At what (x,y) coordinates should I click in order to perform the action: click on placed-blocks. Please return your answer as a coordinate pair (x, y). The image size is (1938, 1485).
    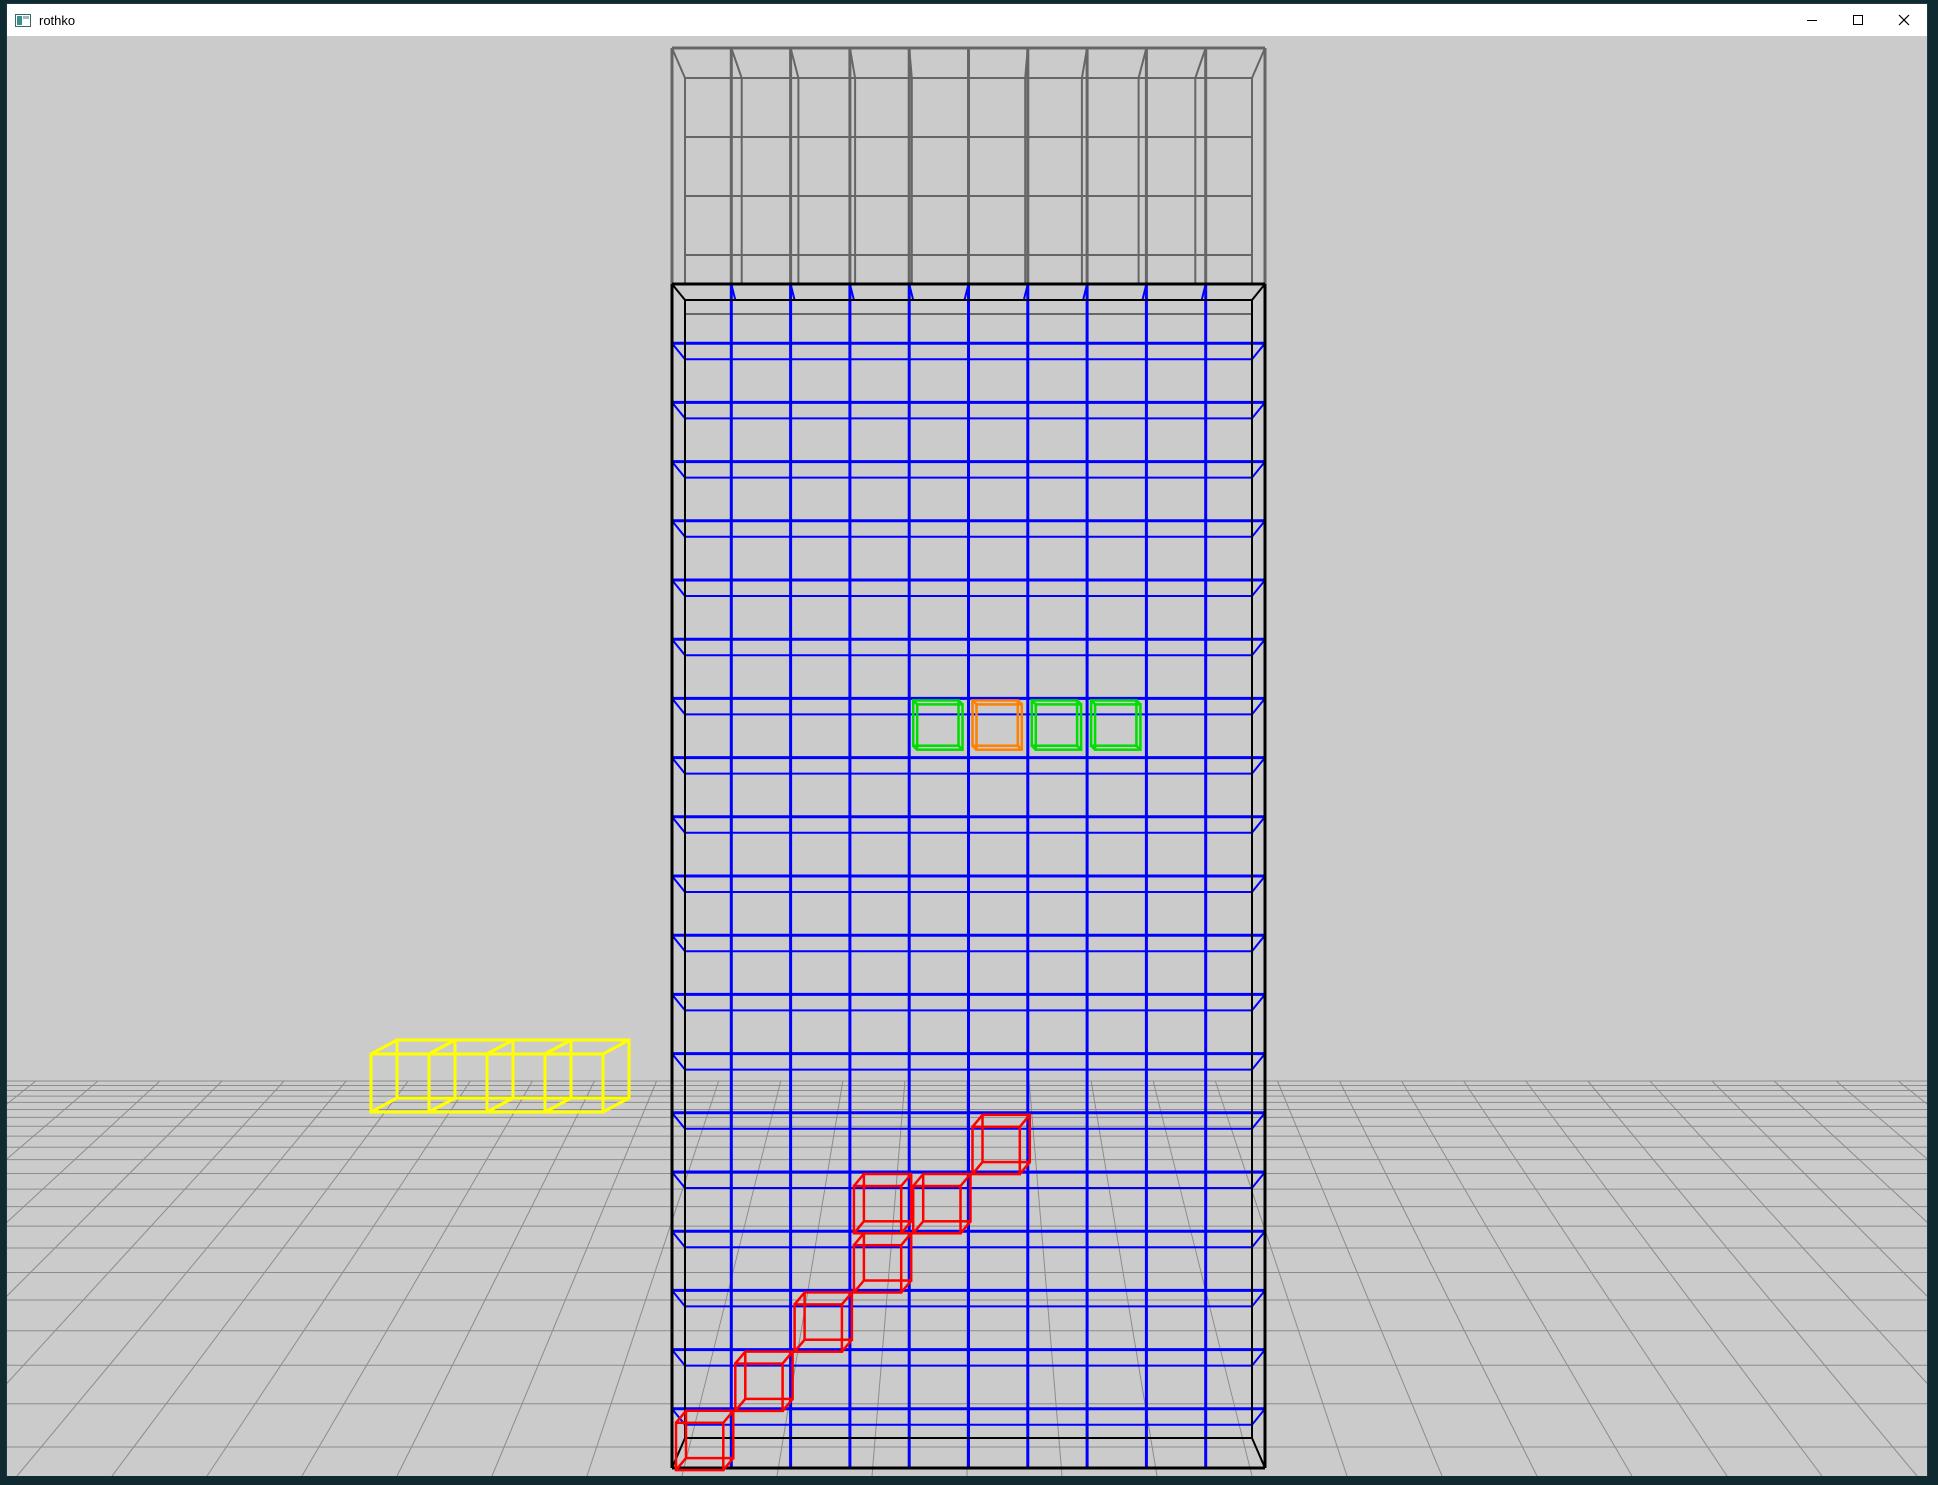
    Looking at the image, I should click on (853, 1292).